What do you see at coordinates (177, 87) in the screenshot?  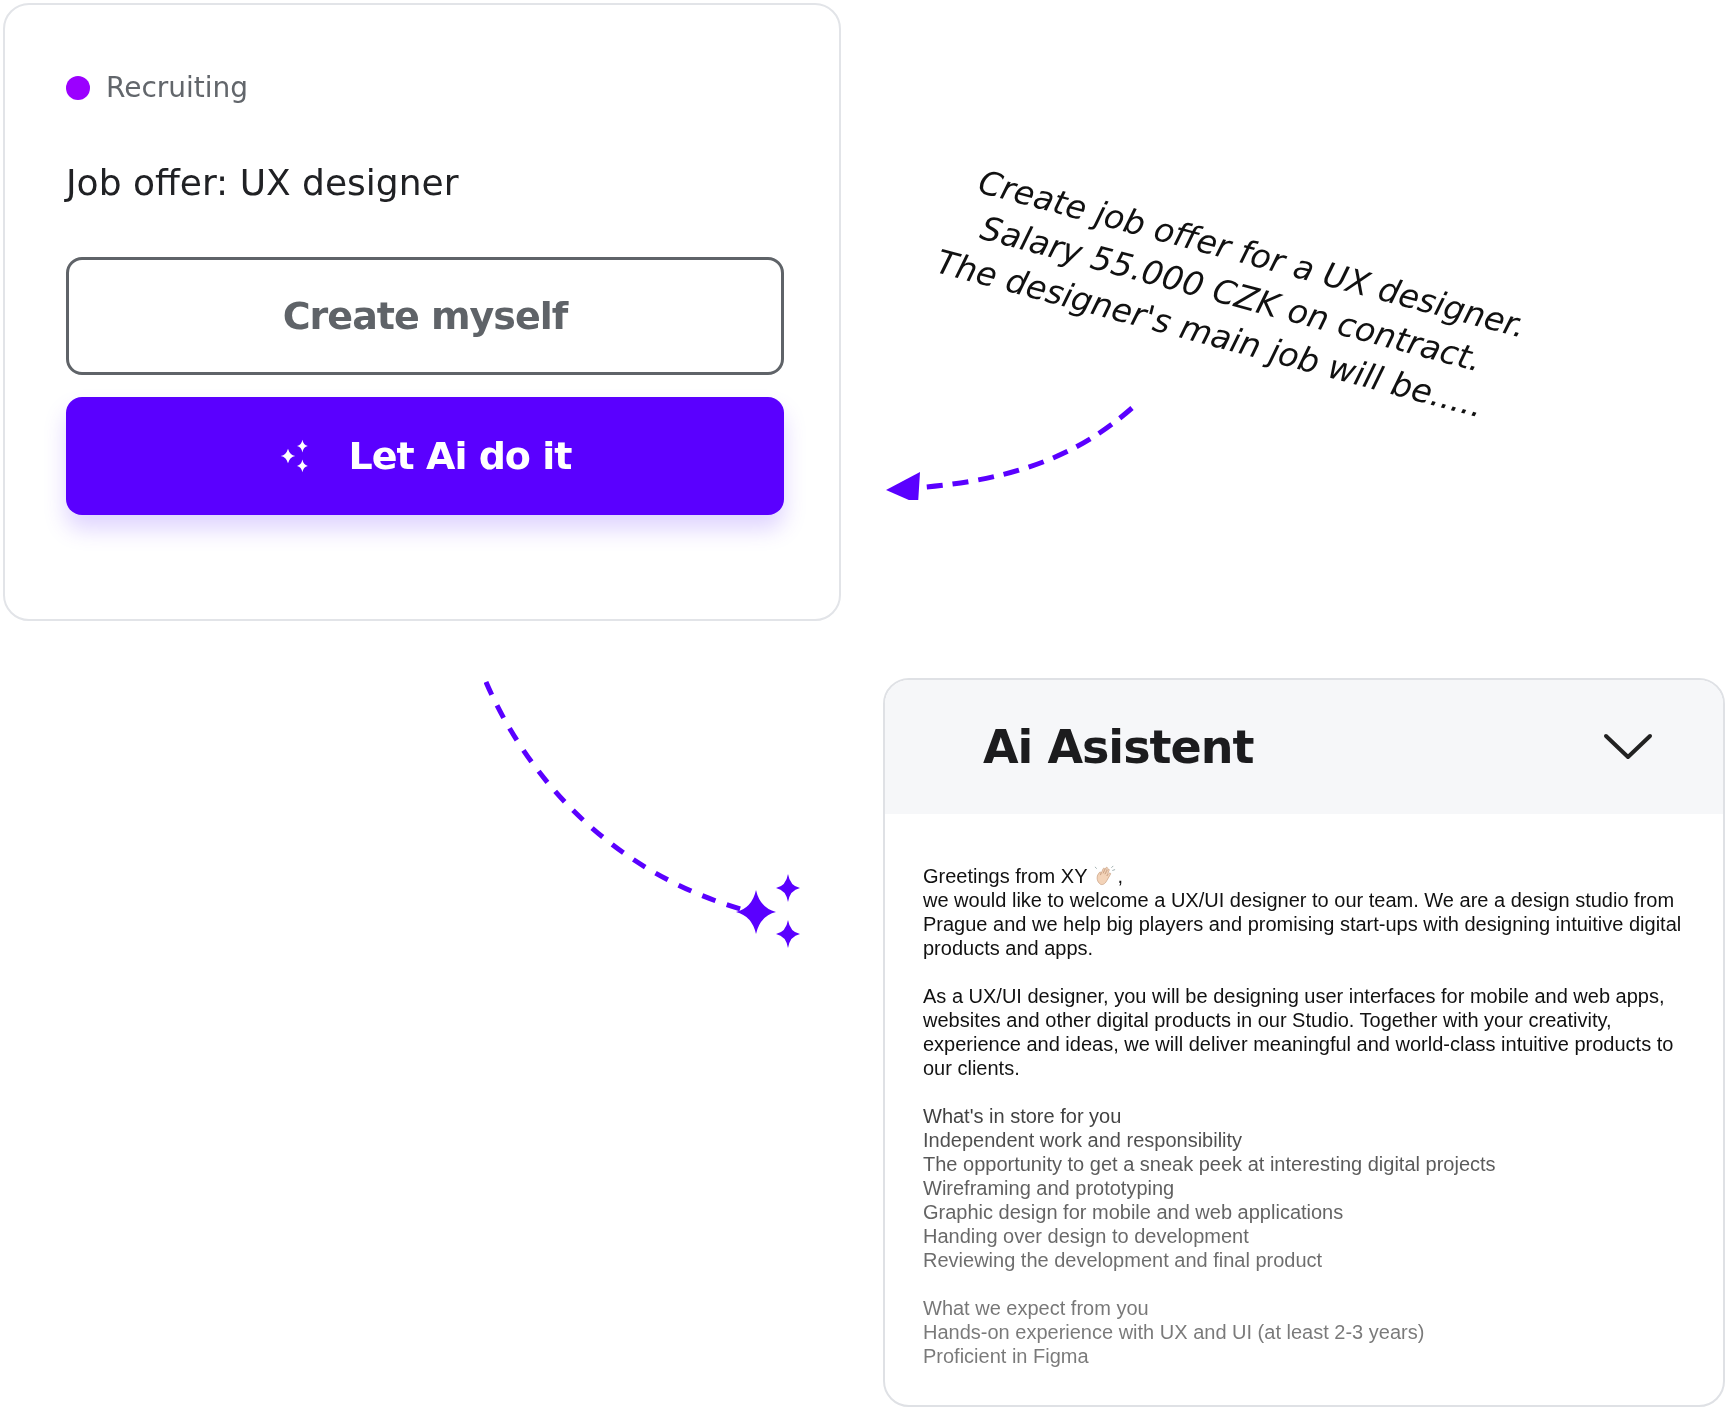 I see `status-label: Recruiting` at bounding box center [177, 87].